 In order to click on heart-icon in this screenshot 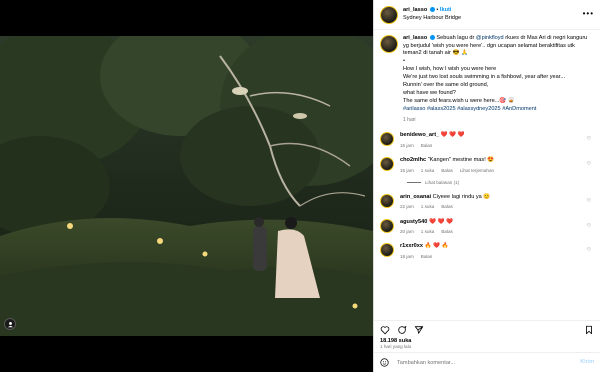, I will do `click(385, 330)`.